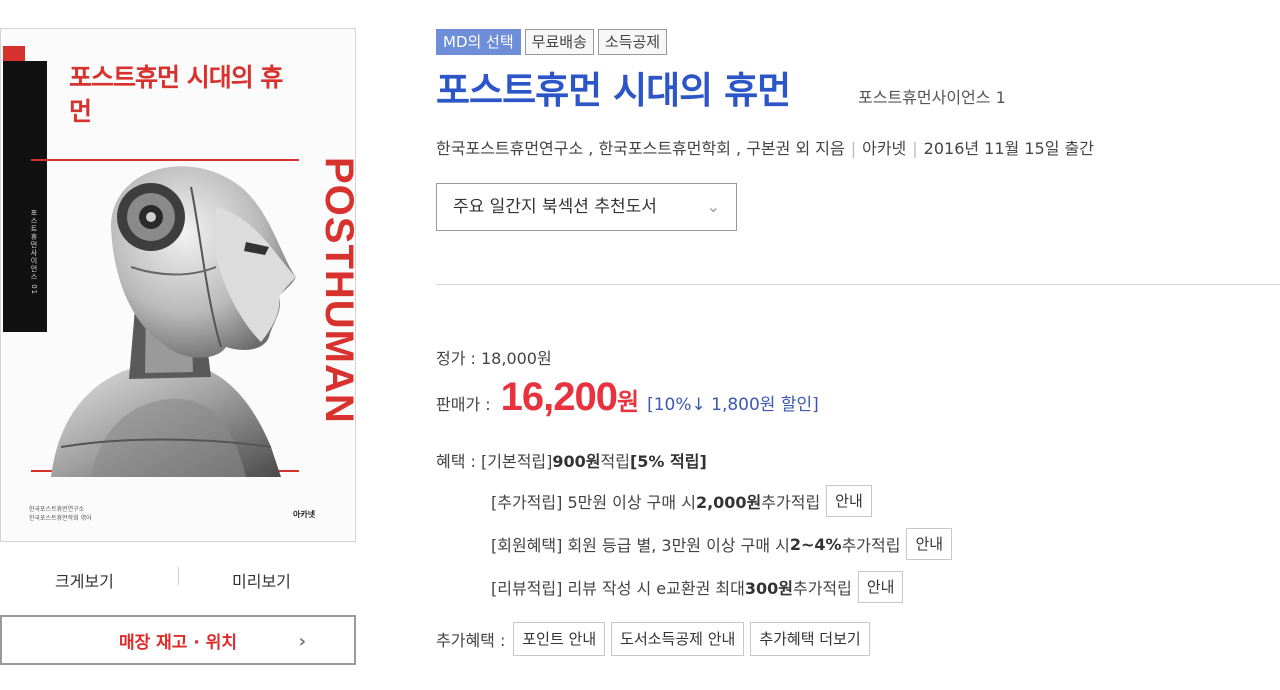  What do you see at coordinates (628, 402) in the screenshot?
I see `sale-price-unit: 원` at bounding box center [628, 402].